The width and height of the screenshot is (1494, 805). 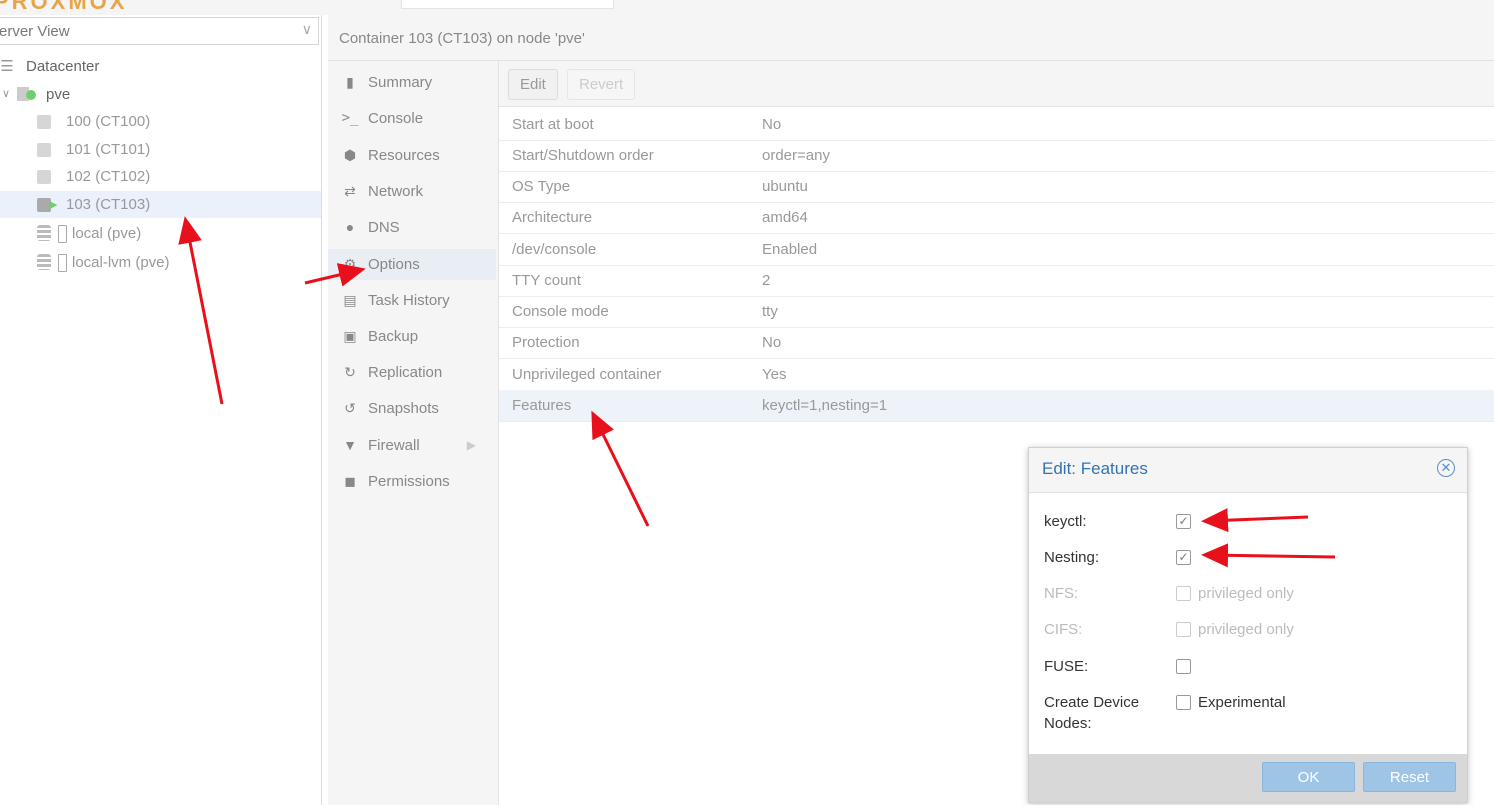 What do you see at coordinates (996, 218) in the screenshot?
I see `table-row: Architecture amd64` at bounding box center [996, 218].